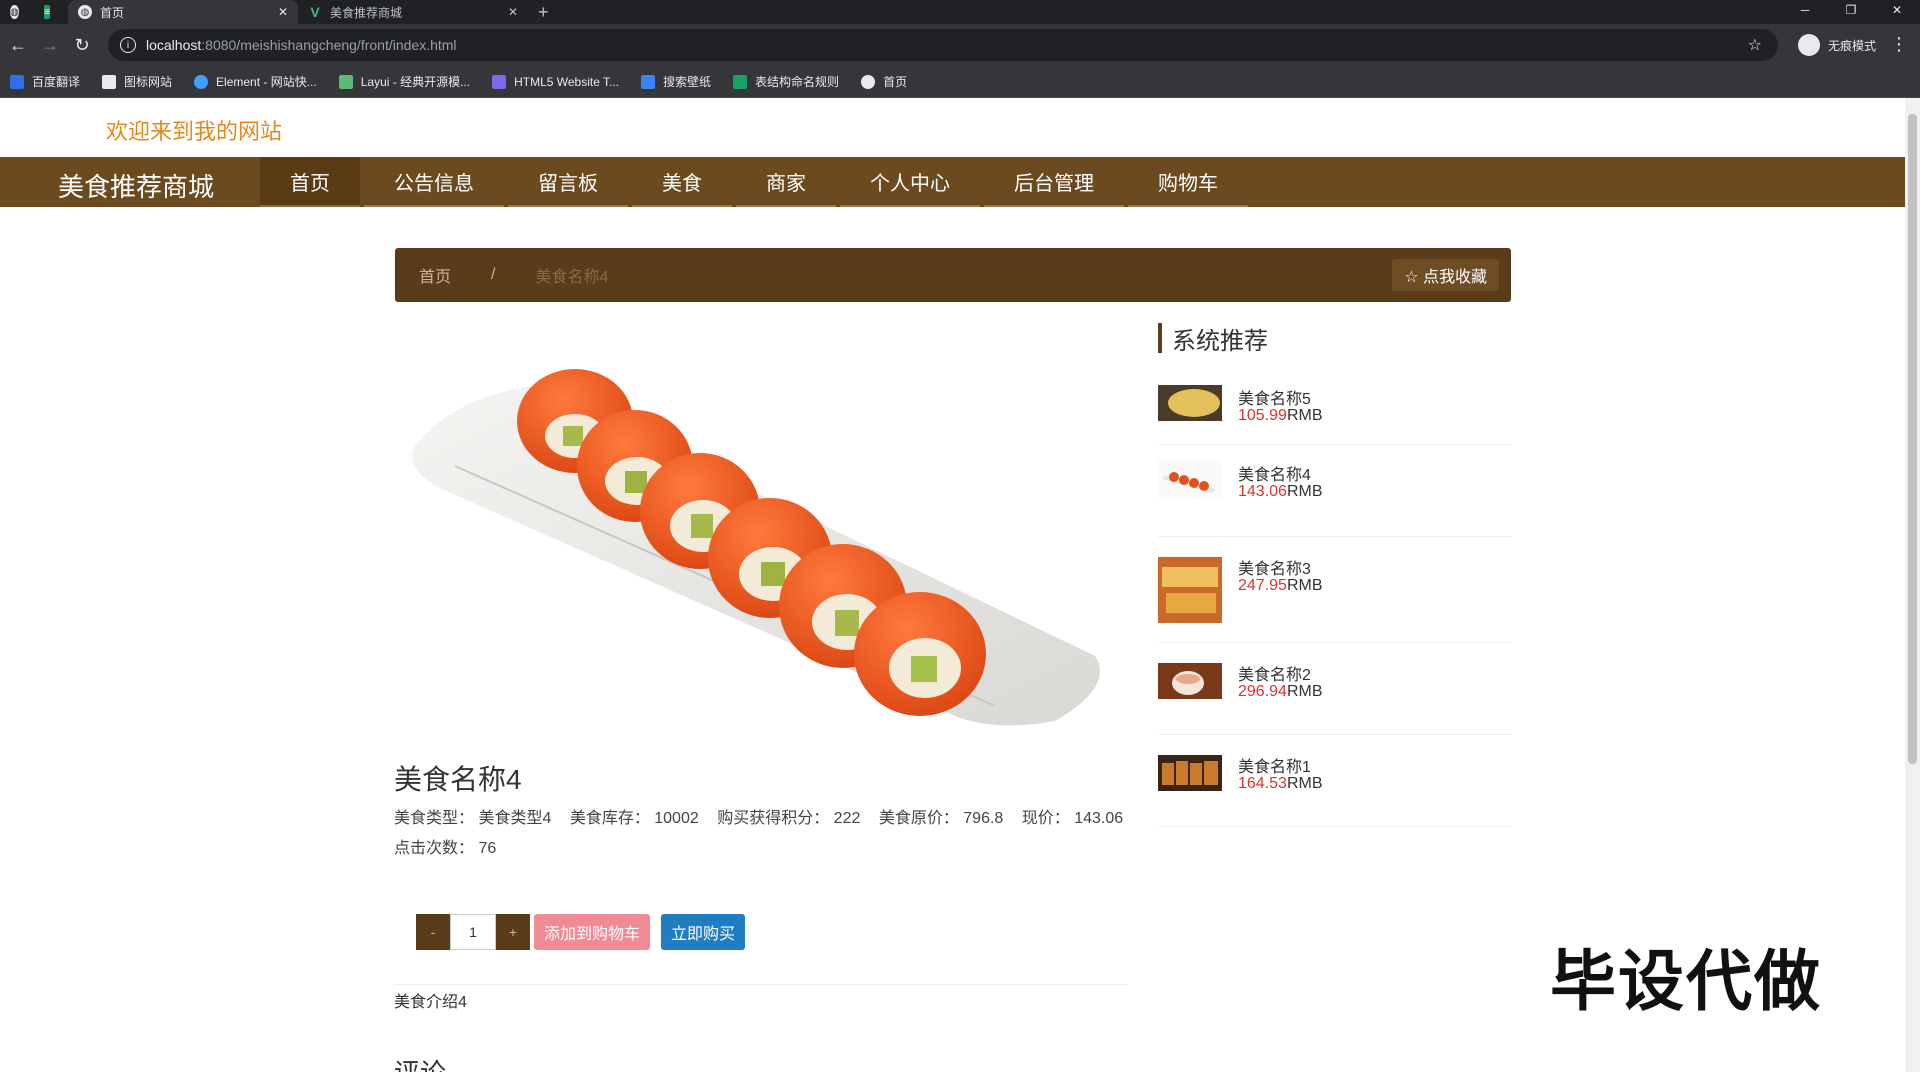  I want to click on nav-message-board: 留言板, so click(568, 182).